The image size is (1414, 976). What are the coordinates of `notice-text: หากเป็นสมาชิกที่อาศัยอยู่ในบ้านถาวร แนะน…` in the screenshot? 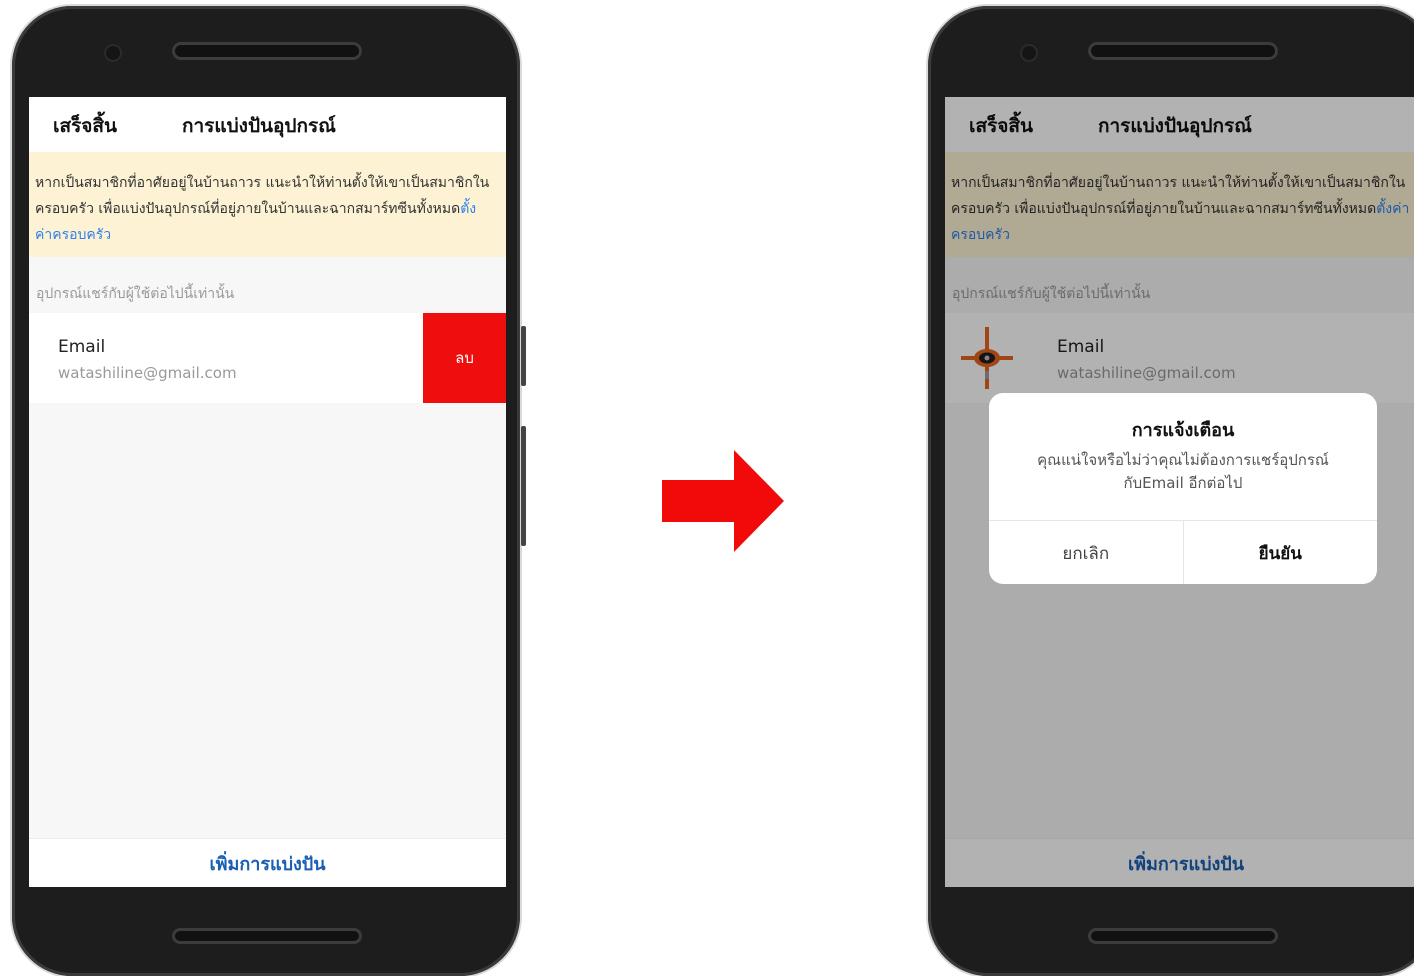 It's located at (262, 196).